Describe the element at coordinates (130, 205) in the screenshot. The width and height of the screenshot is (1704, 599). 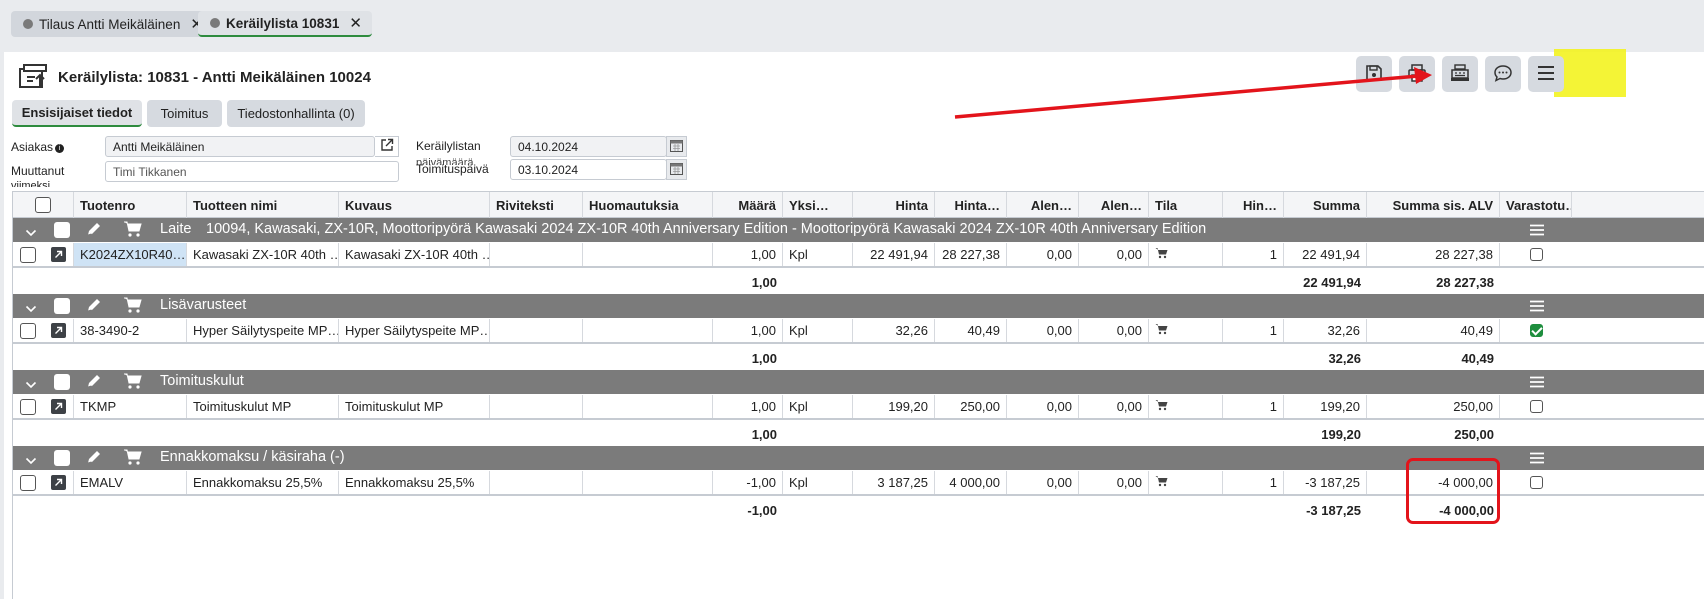
I see `col-tuotenro: Tuotenro` at that location.